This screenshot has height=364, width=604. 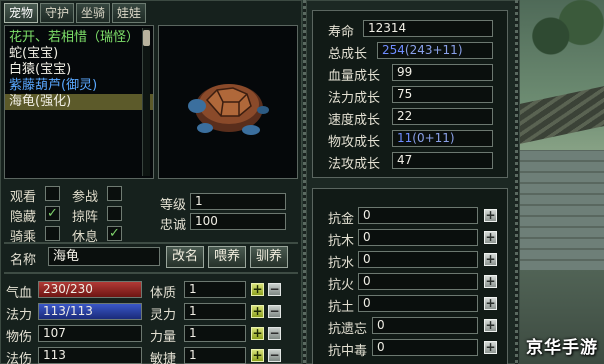 I want to click on pet-list-item: 白猿(宝宝), so click(x=79, y=70).